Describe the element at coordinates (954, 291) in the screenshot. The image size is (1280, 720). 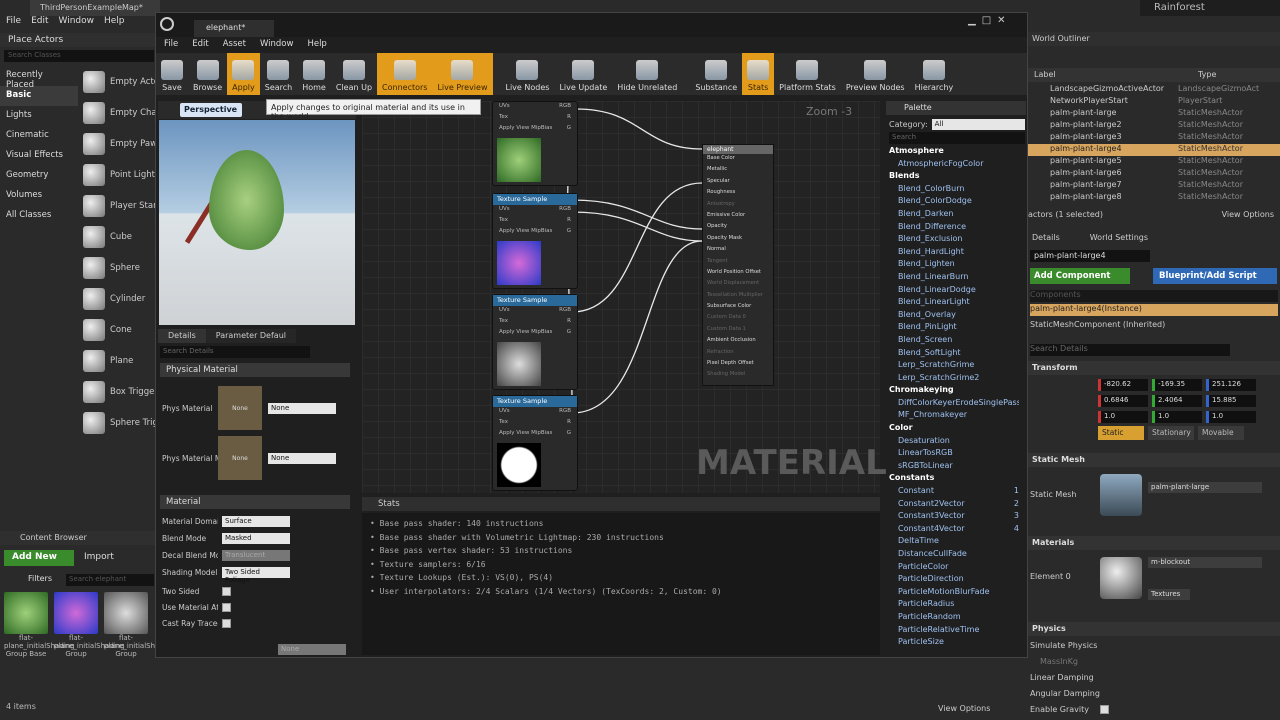
I see `palette-item: Blend_LinearDodge` at that location.